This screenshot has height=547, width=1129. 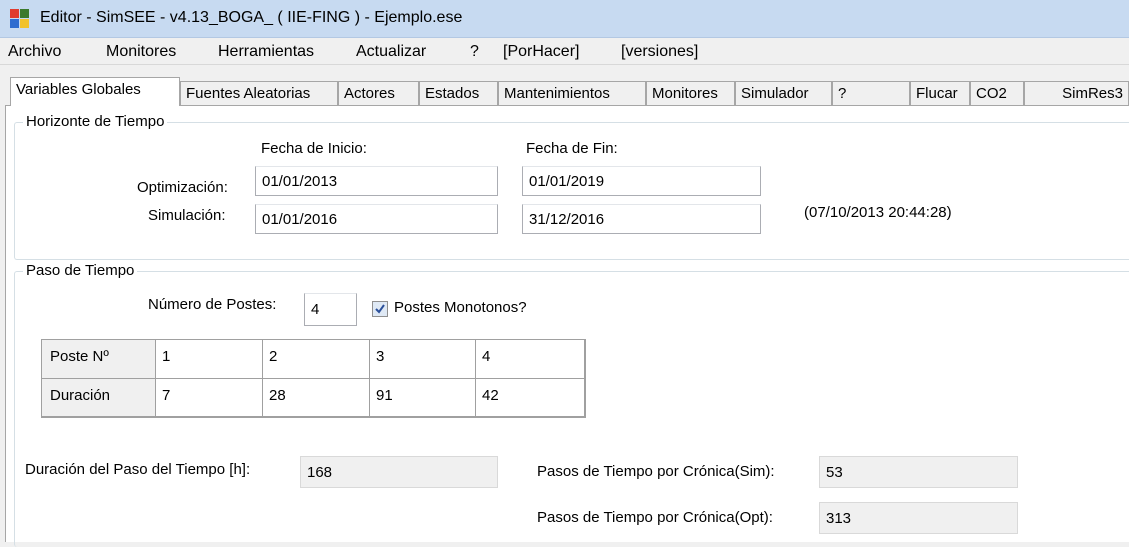 I want to click on grid-poste-3: 3, so click(x=423, y=359).